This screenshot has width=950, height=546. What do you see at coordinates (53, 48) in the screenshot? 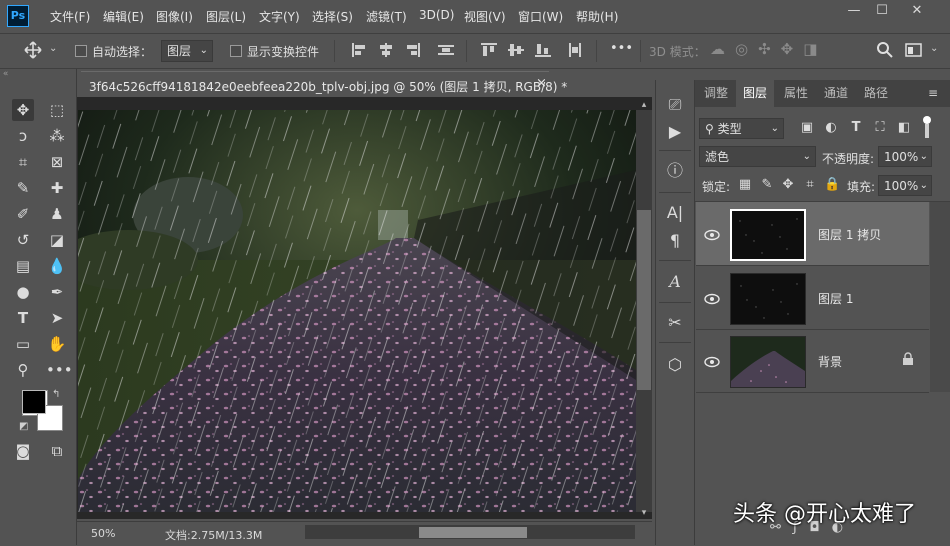
I see `preset-dropdown-icon: ⌄` at bounding box center [53, 48].